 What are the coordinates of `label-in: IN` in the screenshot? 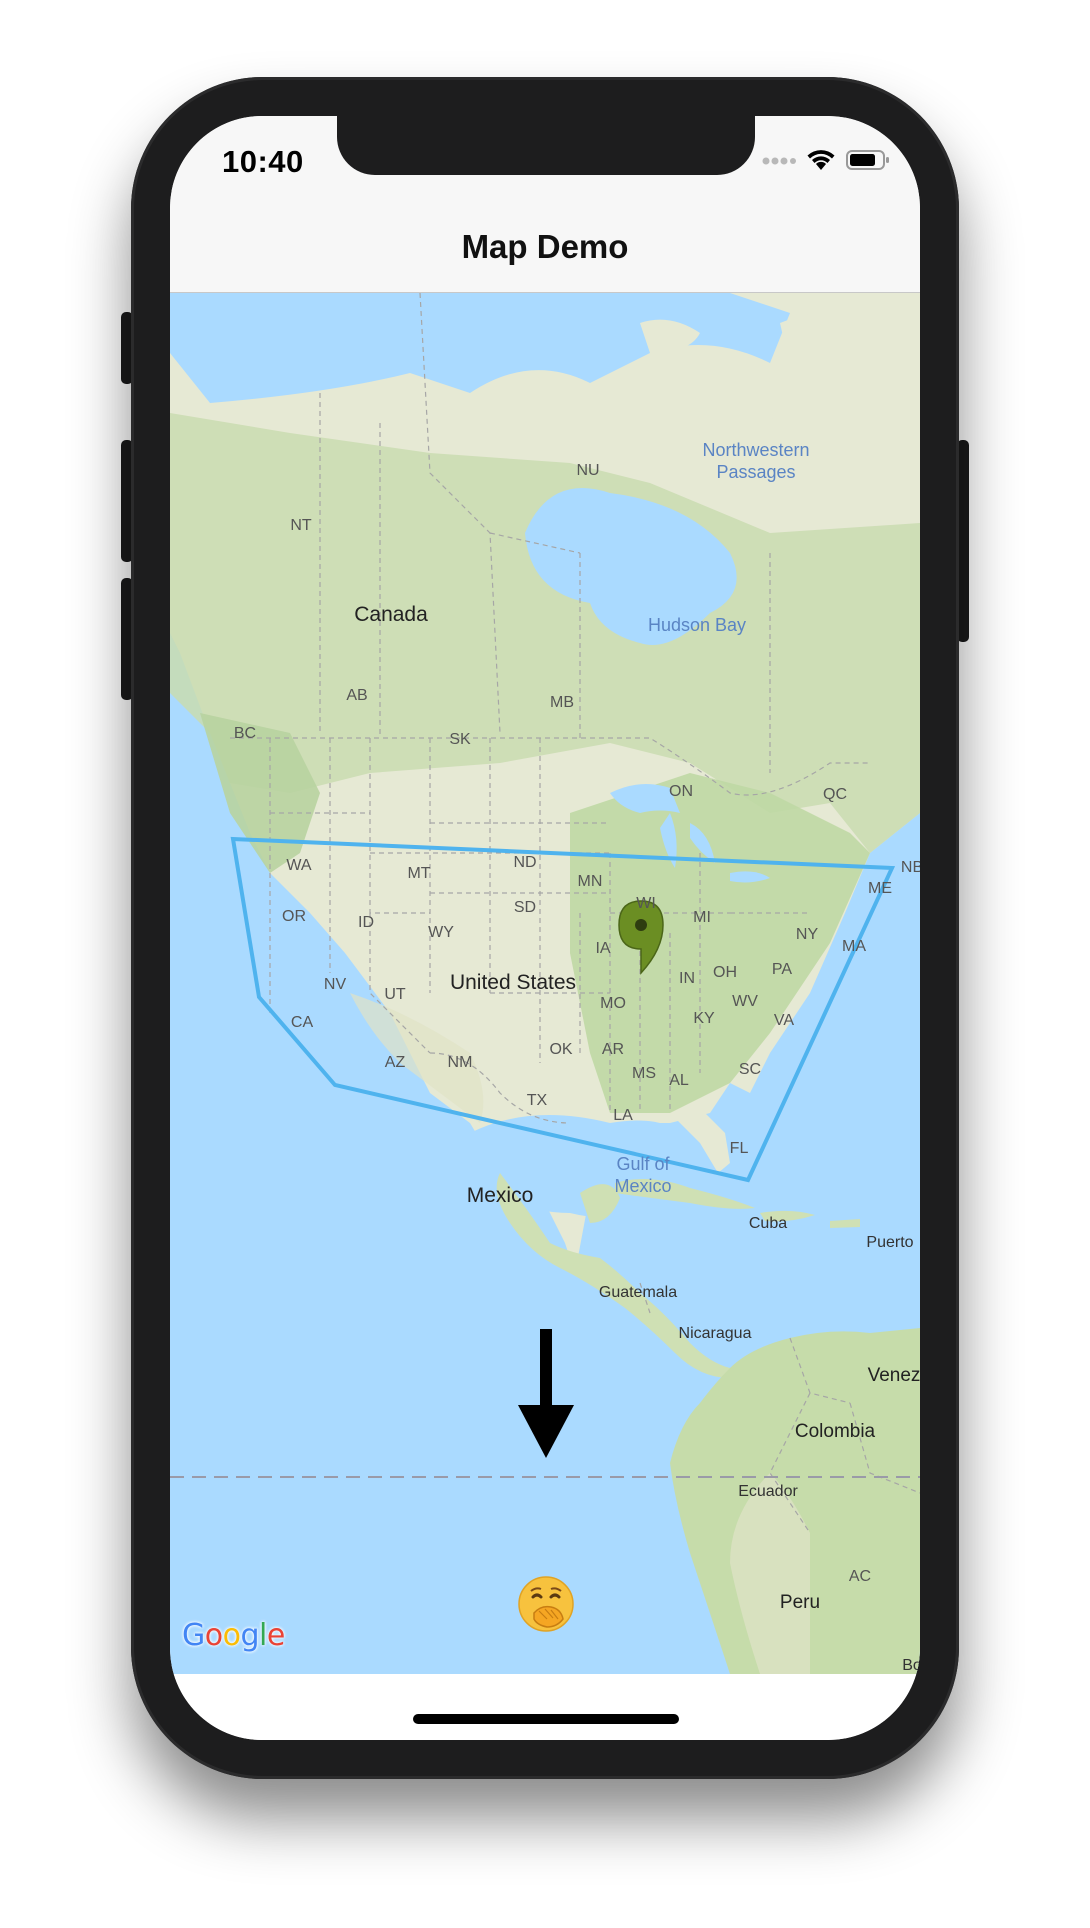 It's located at (687, 978).